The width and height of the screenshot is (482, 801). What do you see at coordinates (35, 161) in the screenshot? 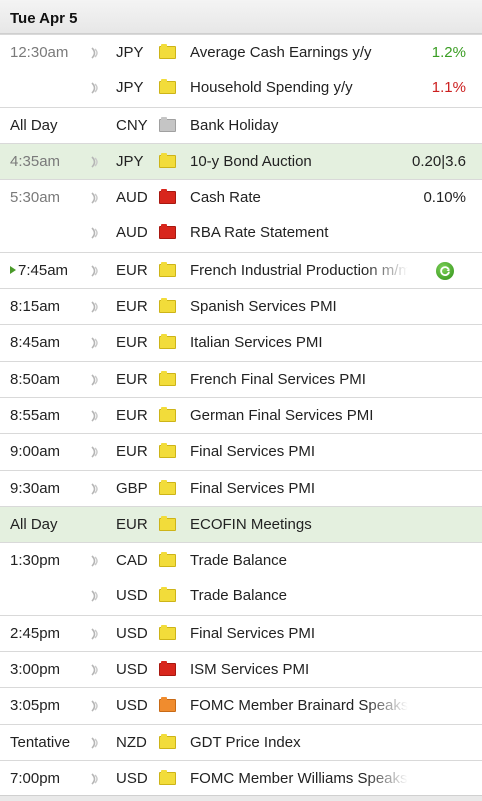
I see `event-time-text: 4:35am` at bounding box center [35, 161].